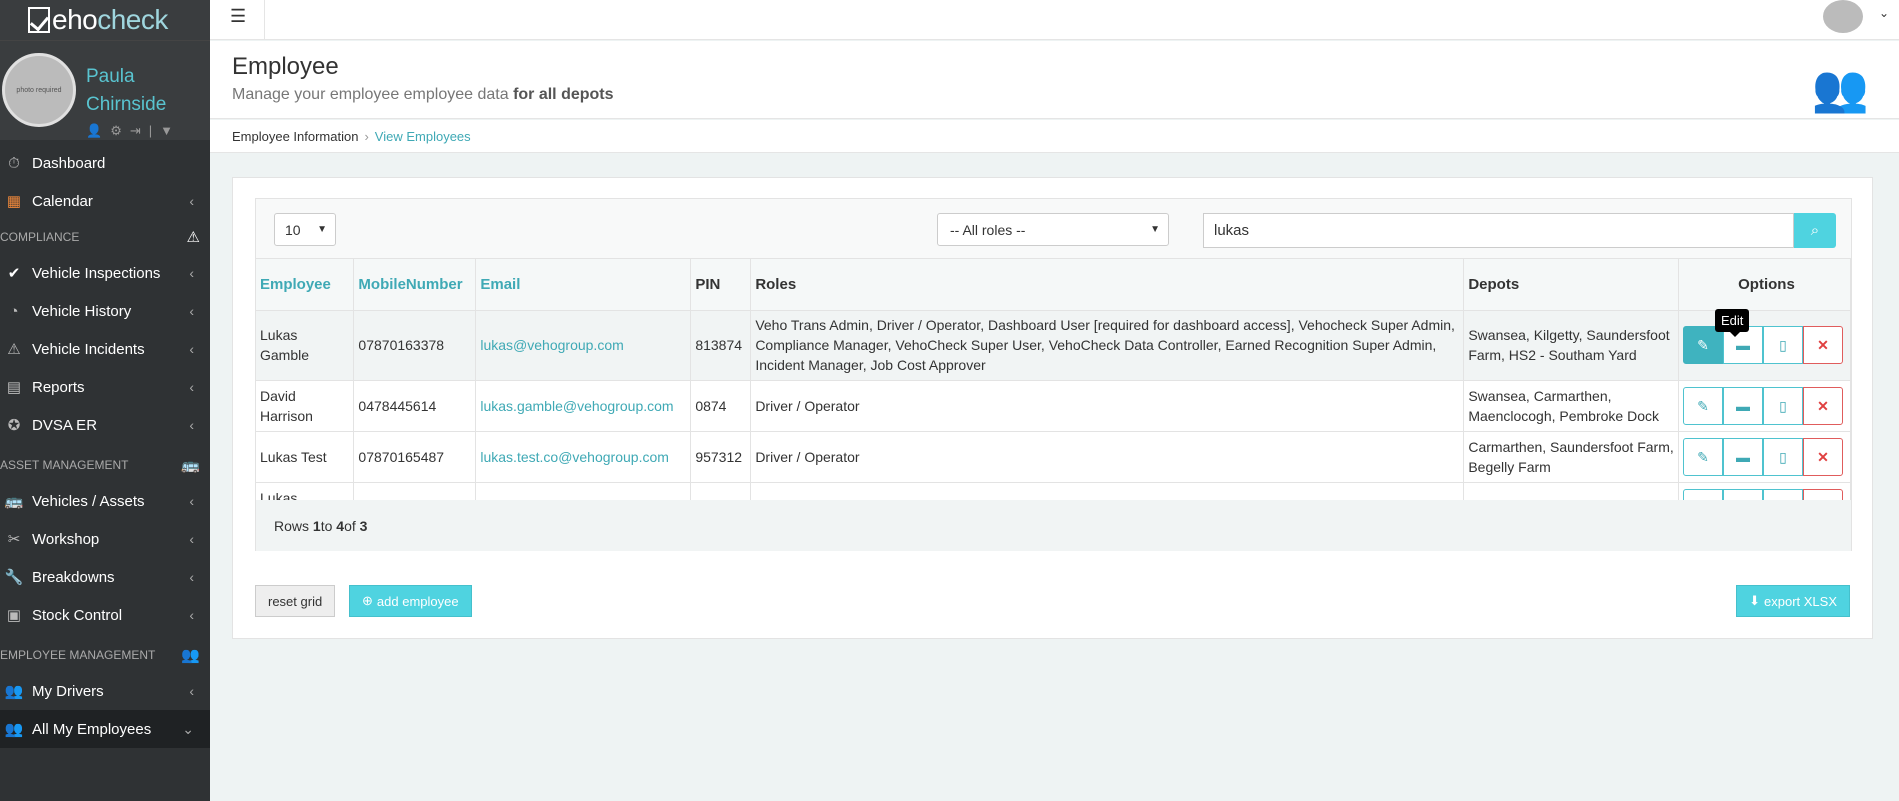 Image resolution: width=1899 pixels, height=801 pixels. I want to click on search-icon: ⌕, so click(1815, 230).